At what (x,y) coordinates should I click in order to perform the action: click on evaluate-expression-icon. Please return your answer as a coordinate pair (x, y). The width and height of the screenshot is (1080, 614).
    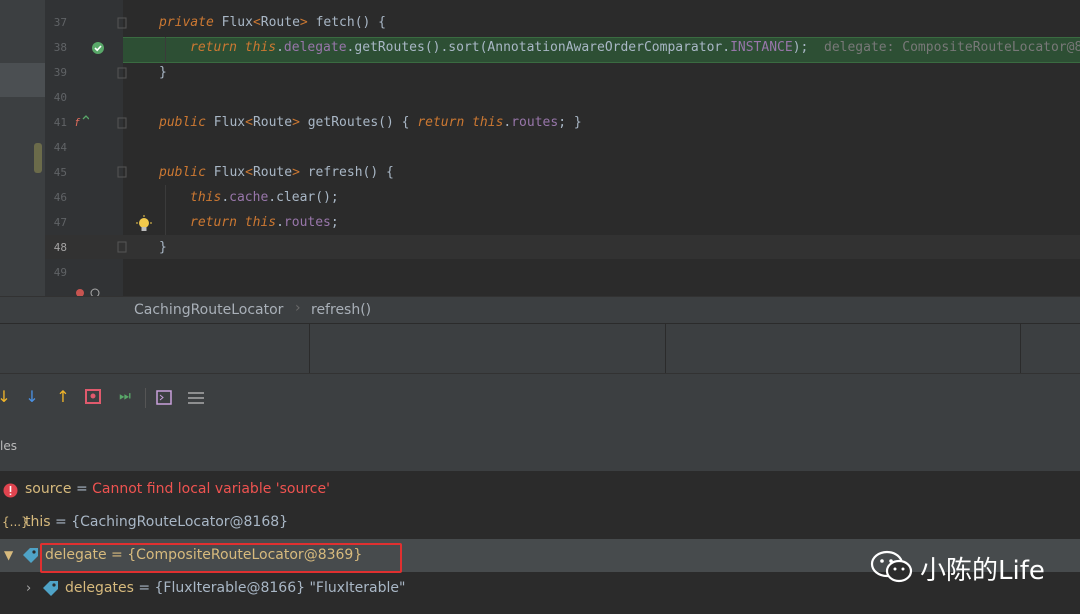
    Looking at the image, I should click on (164, 397).